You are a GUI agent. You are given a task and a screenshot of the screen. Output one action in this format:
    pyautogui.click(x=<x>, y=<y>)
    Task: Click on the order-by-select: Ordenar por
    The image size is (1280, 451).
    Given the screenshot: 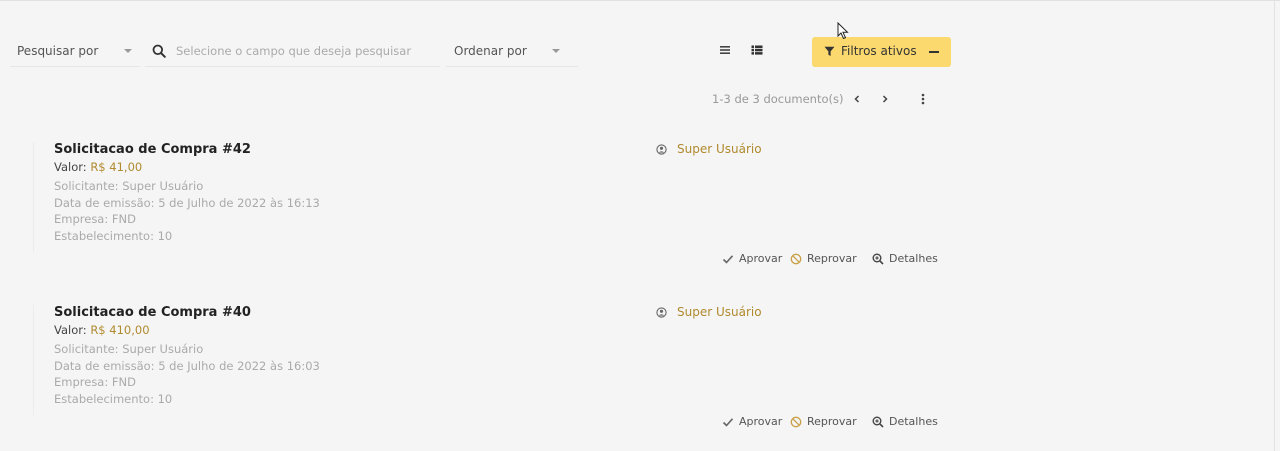 What is the action you would take?
    pyautogui.click(x=490, y=51)
    